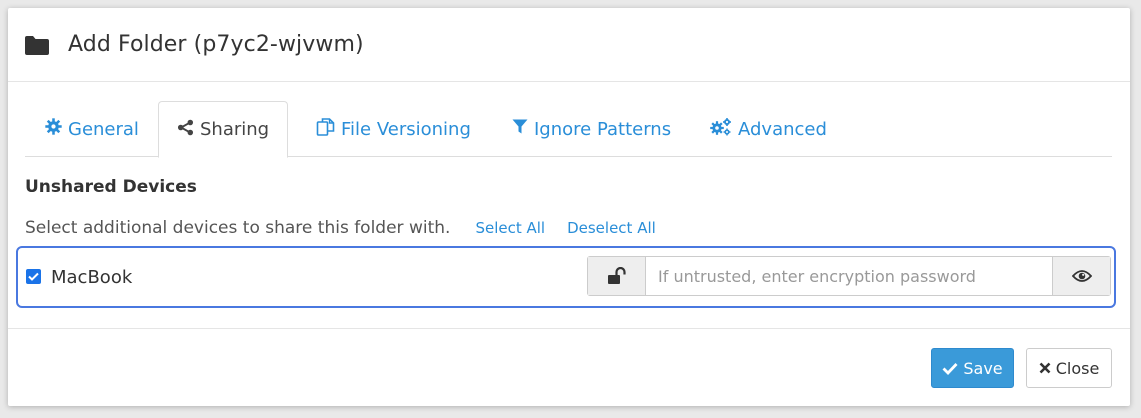 The width and height of the screenshot is (1141, 418). I want to click on close-button-label: Close, so click(1077, 368).